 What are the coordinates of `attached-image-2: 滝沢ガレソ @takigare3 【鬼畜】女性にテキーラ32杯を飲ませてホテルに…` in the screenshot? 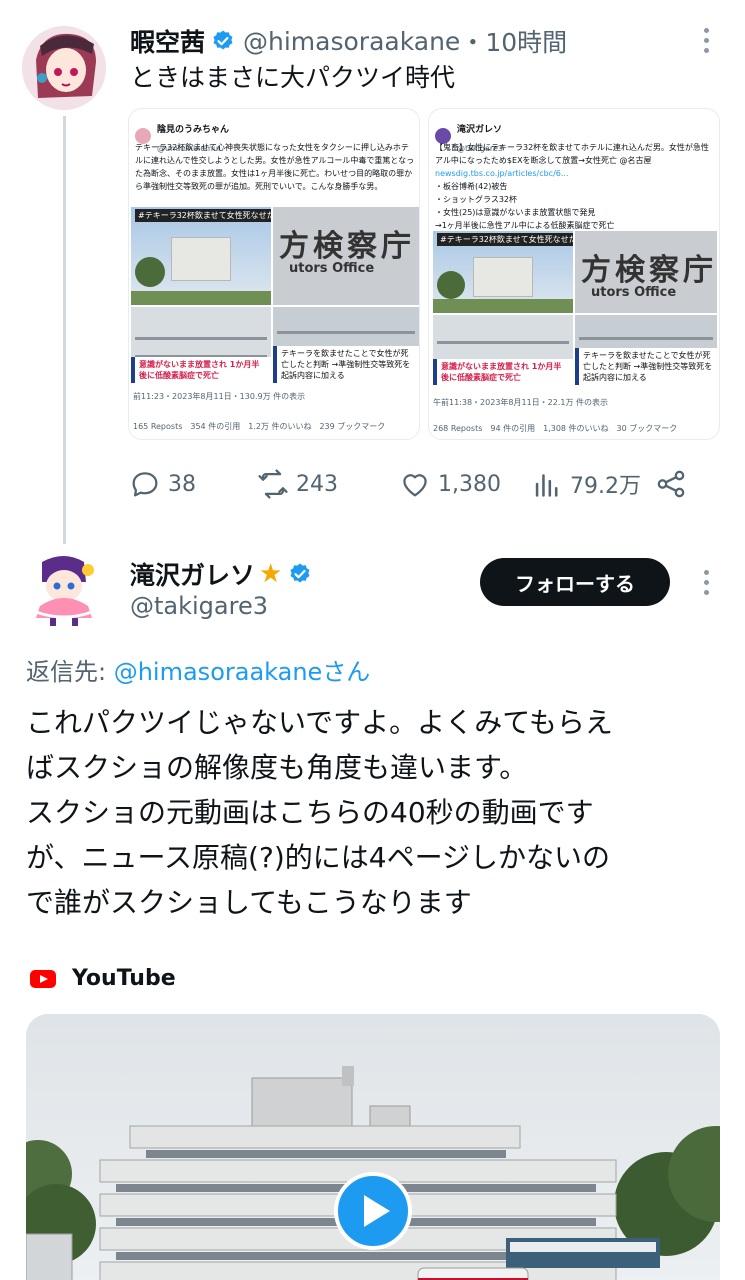 It's located at (574, 274).